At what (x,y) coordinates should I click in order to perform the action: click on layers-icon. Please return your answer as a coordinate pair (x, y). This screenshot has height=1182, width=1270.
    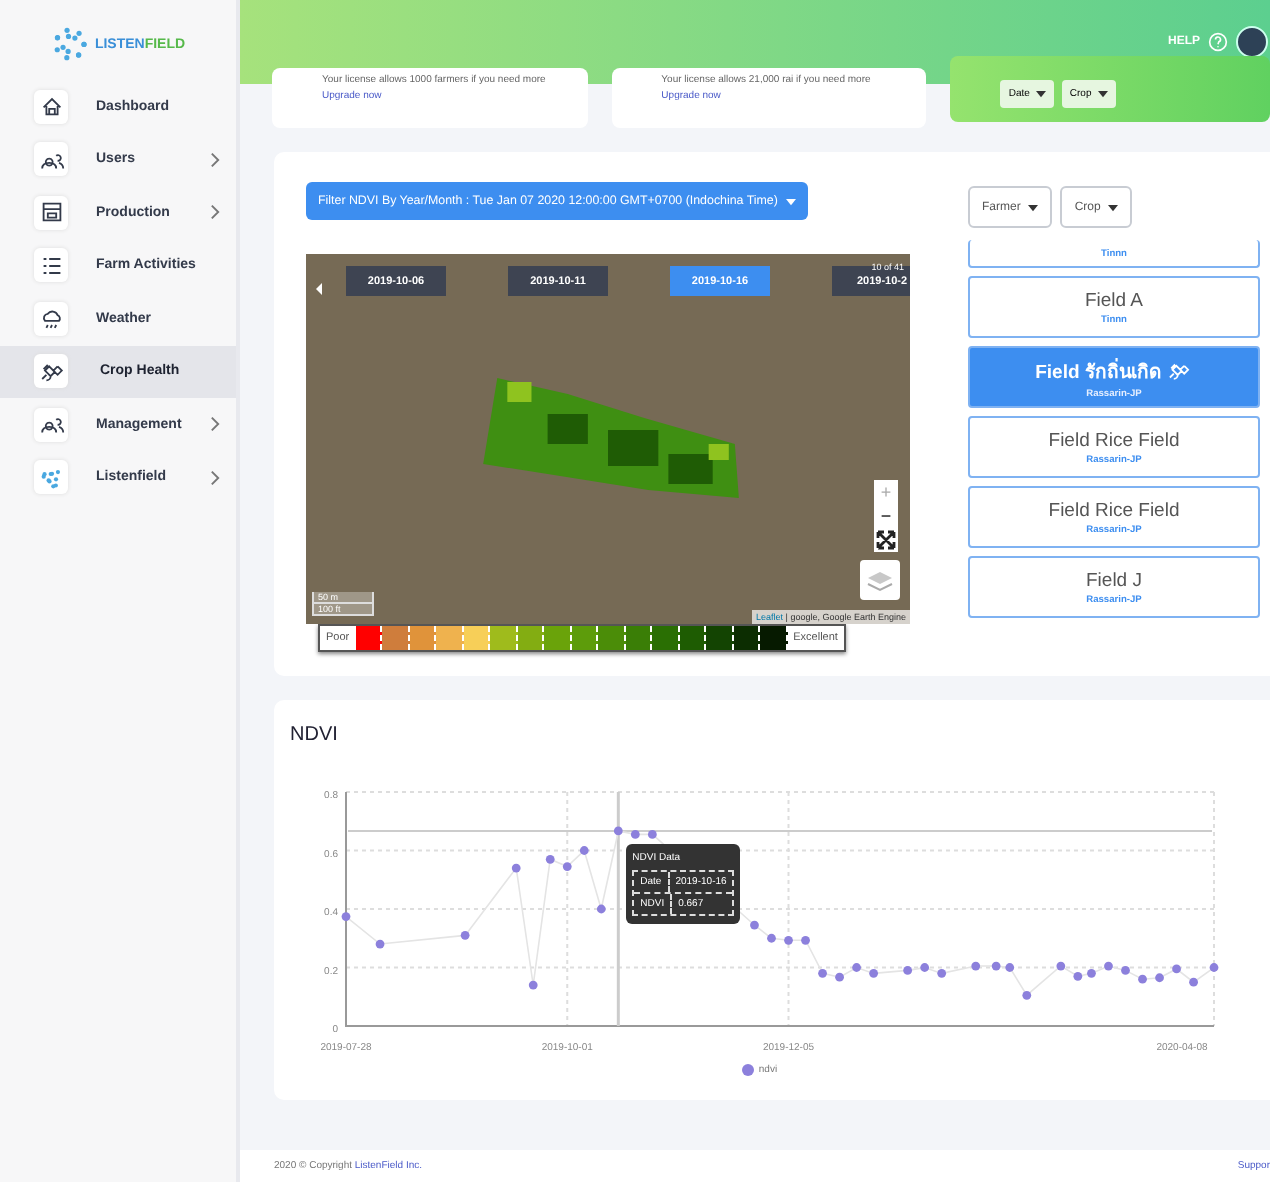
    Looking at the image, I should click on (880, 580).